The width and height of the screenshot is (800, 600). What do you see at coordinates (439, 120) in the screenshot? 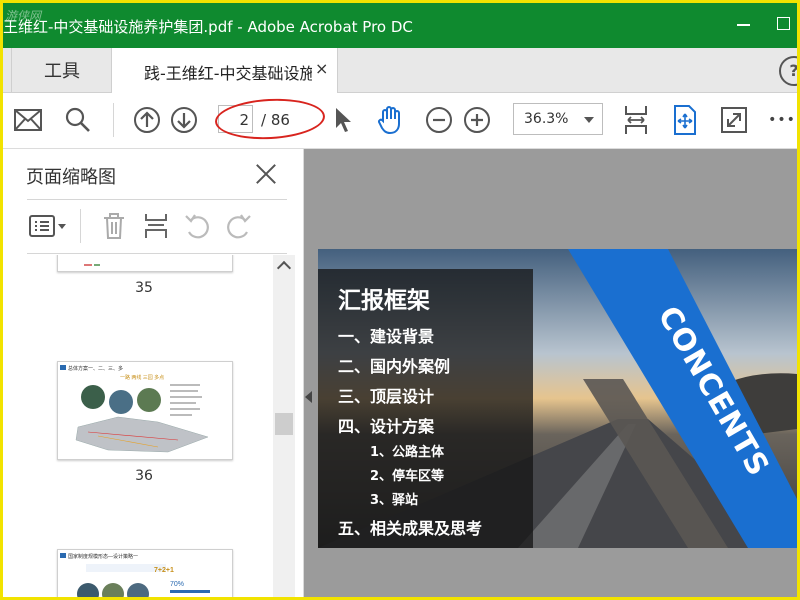
I see `zoom-out-icon` at bounding box center [439, 120].